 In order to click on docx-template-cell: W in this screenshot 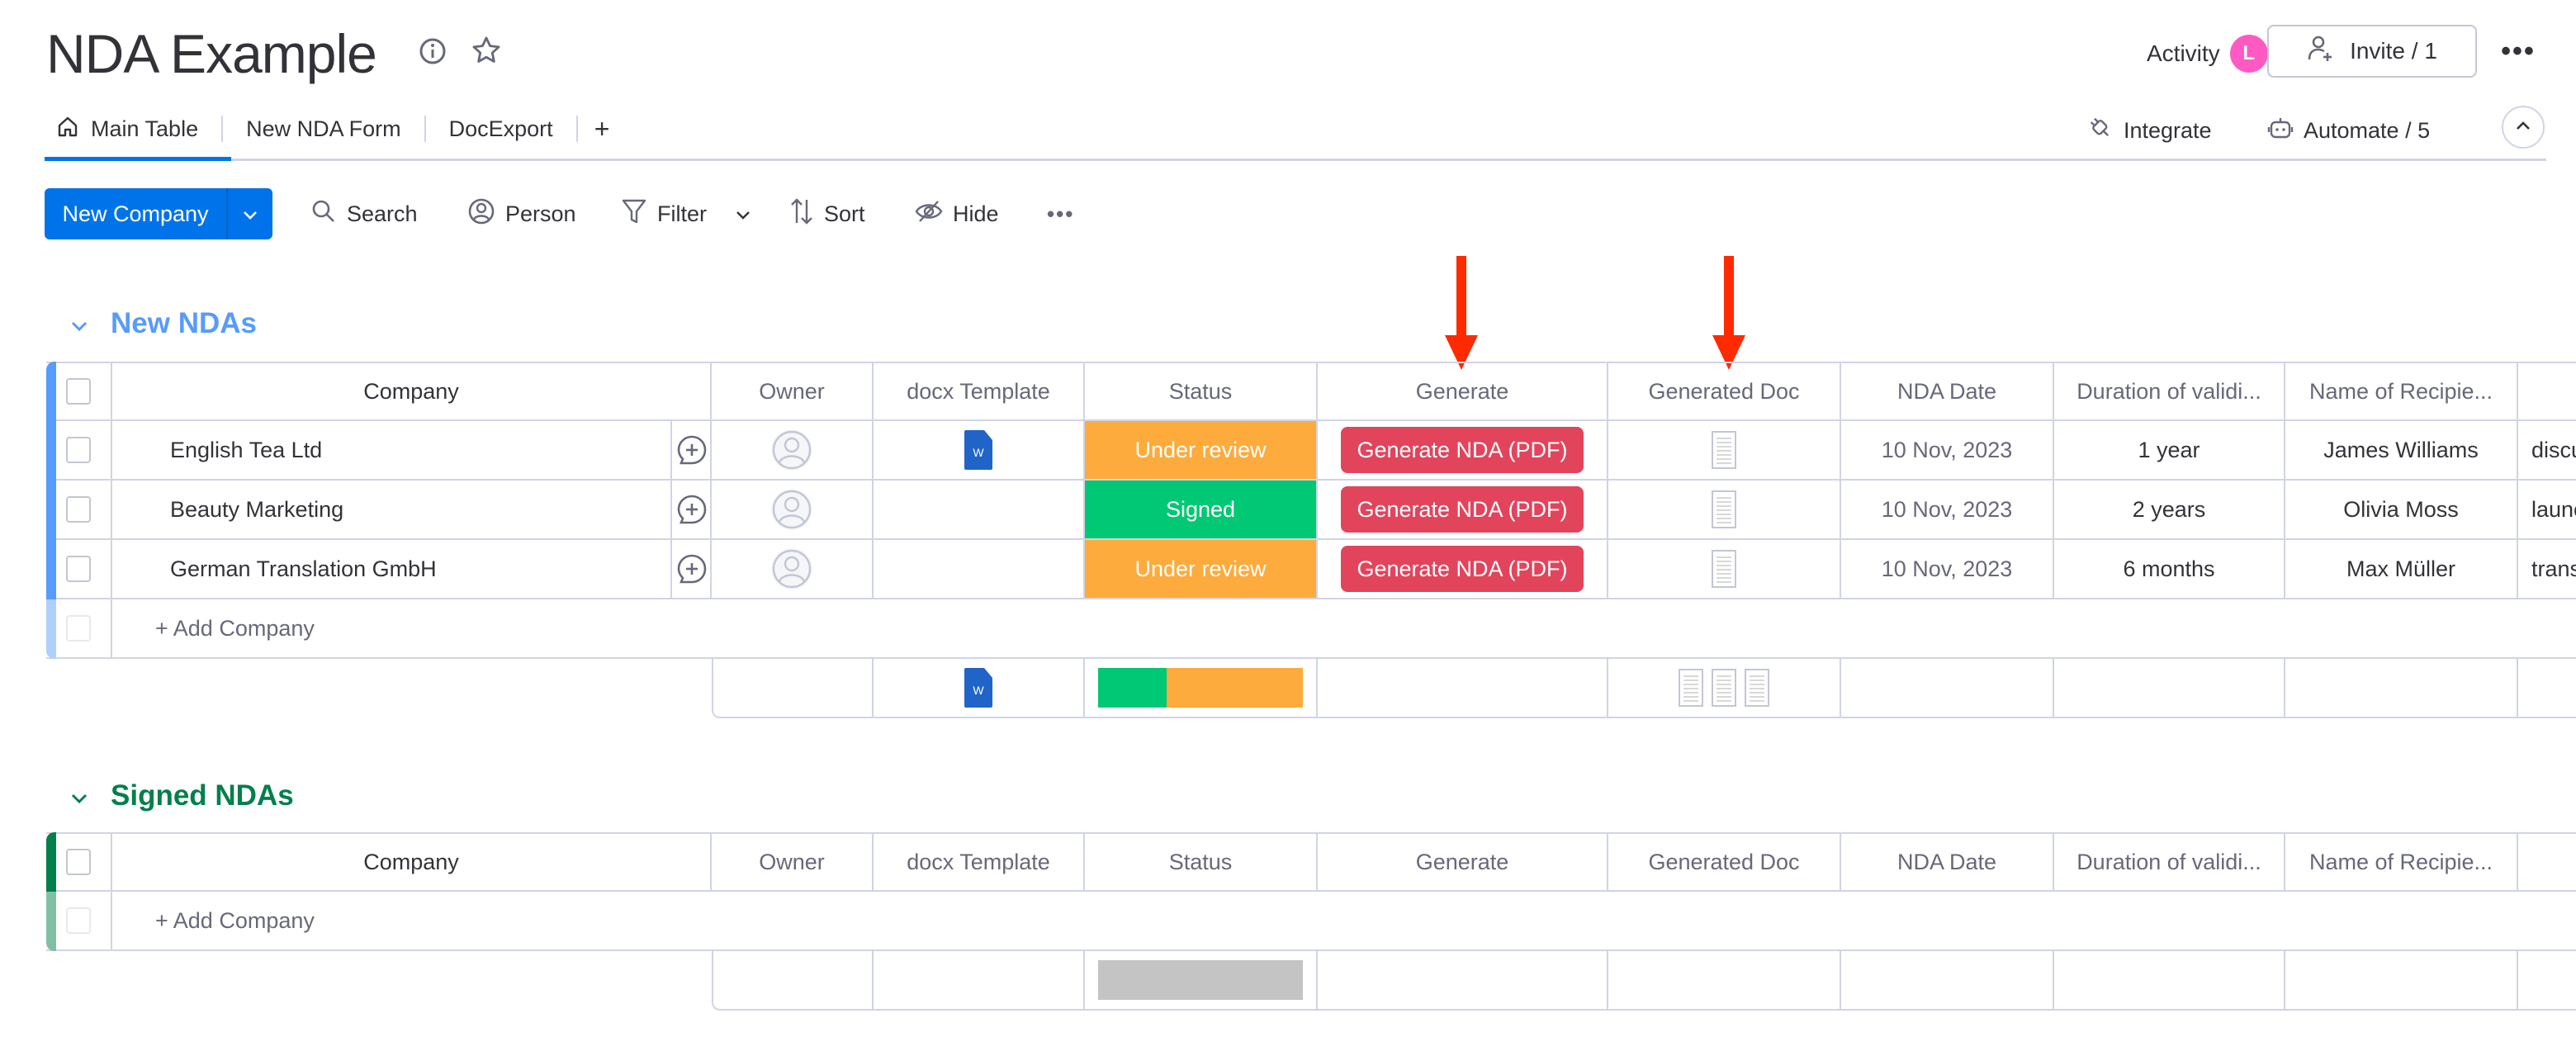, I will do `click(979, 451)`.